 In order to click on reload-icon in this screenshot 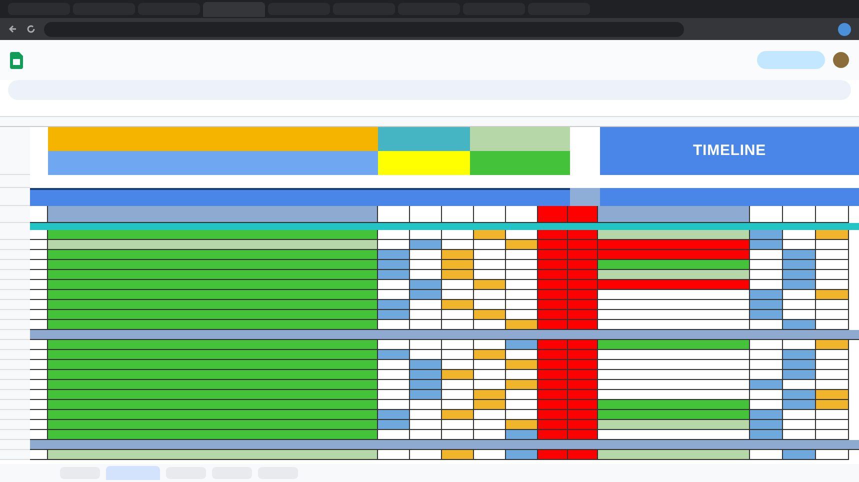, I will do `click(31, 29)`.